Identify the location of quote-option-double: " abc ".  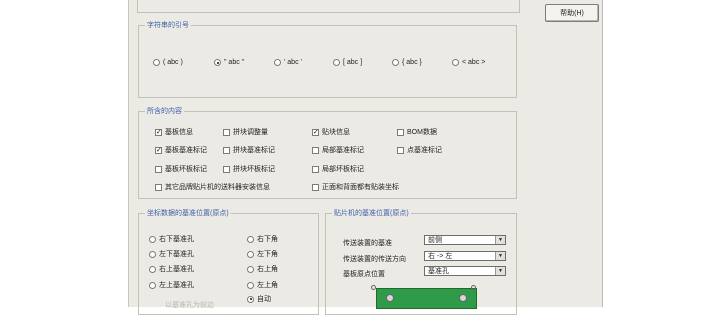
(229, 62).